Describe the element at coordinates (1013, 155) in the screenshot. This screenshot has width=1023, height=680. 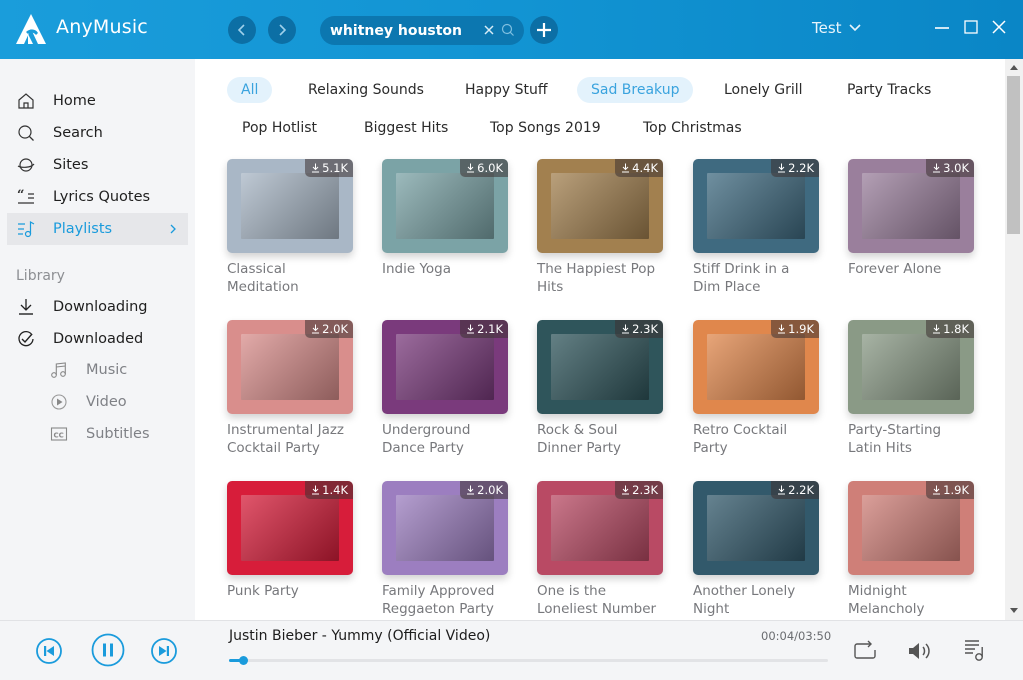
I see `scroll-thumb` at that location.